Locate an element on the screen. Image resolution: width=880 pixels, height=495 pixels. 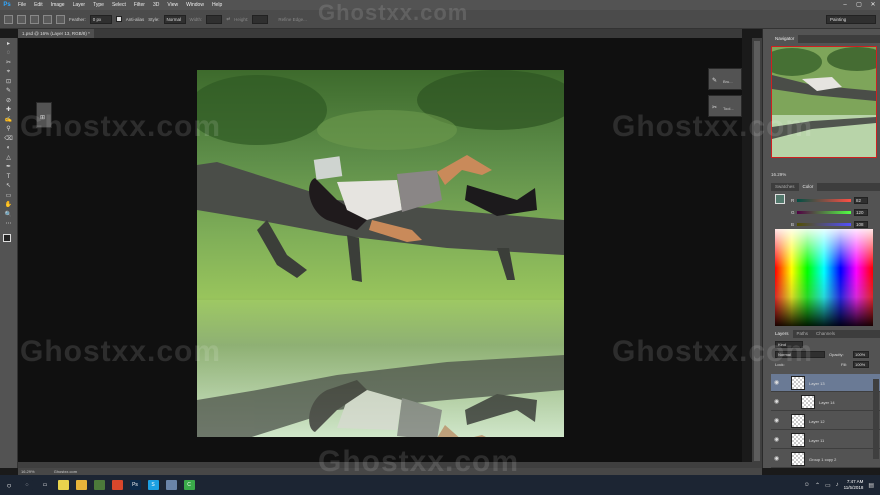
taskbar-sticky-icon is located at coordinates (63, 485).